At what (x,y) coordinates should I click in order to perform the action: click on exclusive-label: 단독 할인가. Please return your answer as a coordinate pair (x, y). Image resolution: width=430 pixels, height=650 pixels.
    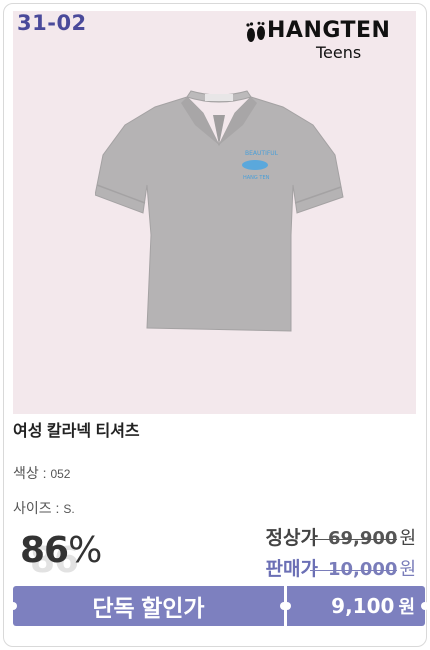
    Looking at the image, I should click on (148, 608).